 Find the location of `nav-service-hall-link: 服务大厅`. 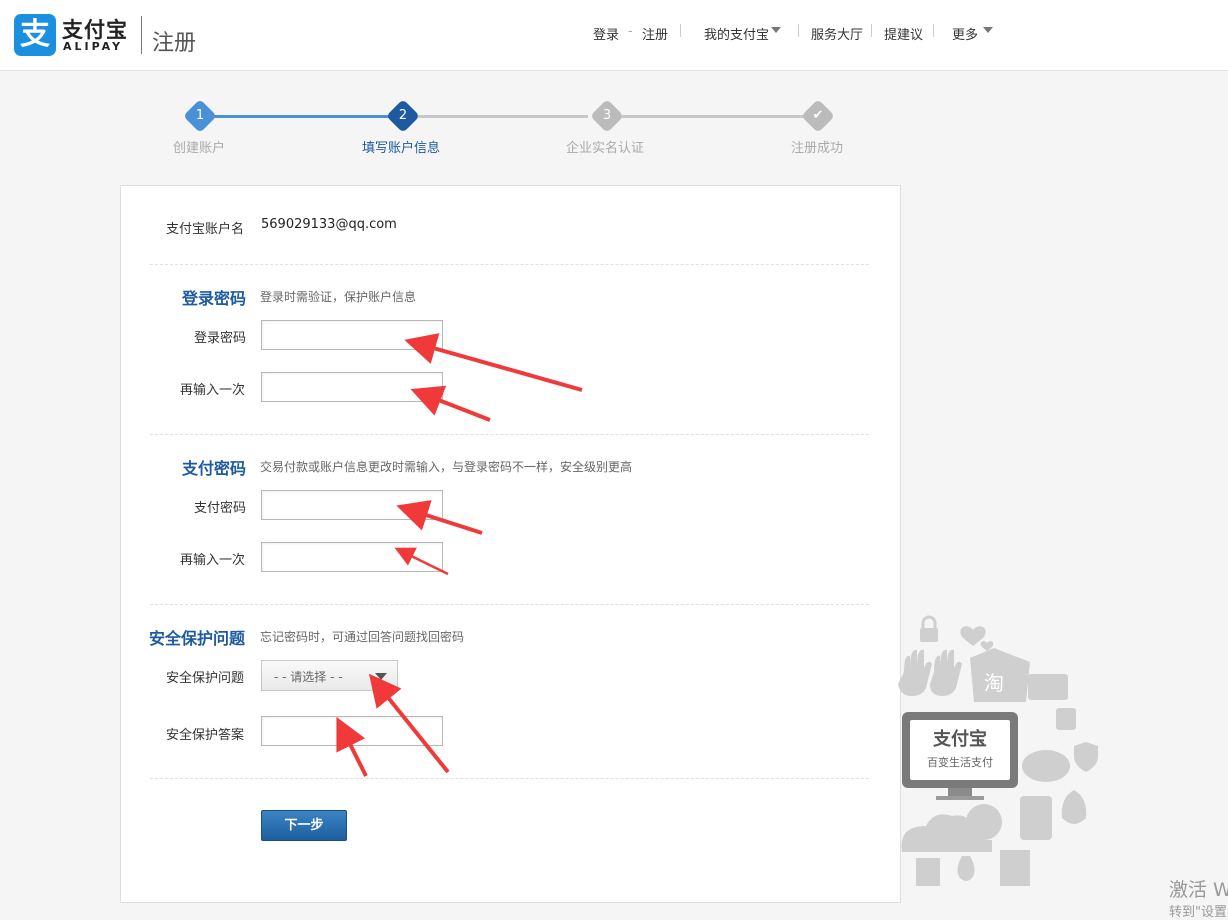

nav-service-hall-link: 服务大厅 is located at coordinates (837, 33).